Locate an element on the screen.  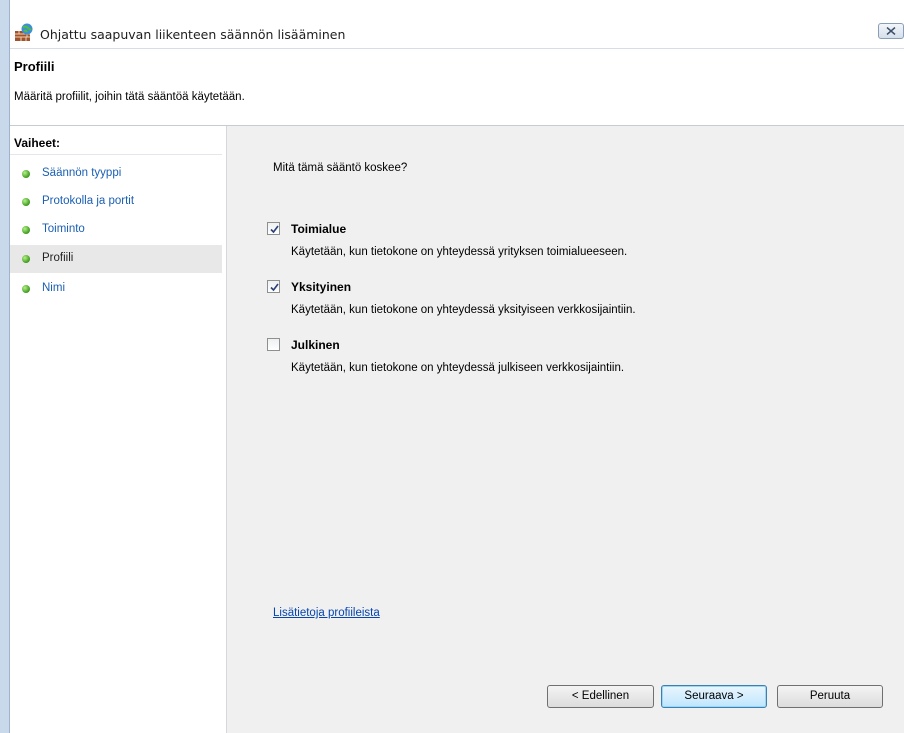
page-title: Profiili is located at coordinates (34, 66).